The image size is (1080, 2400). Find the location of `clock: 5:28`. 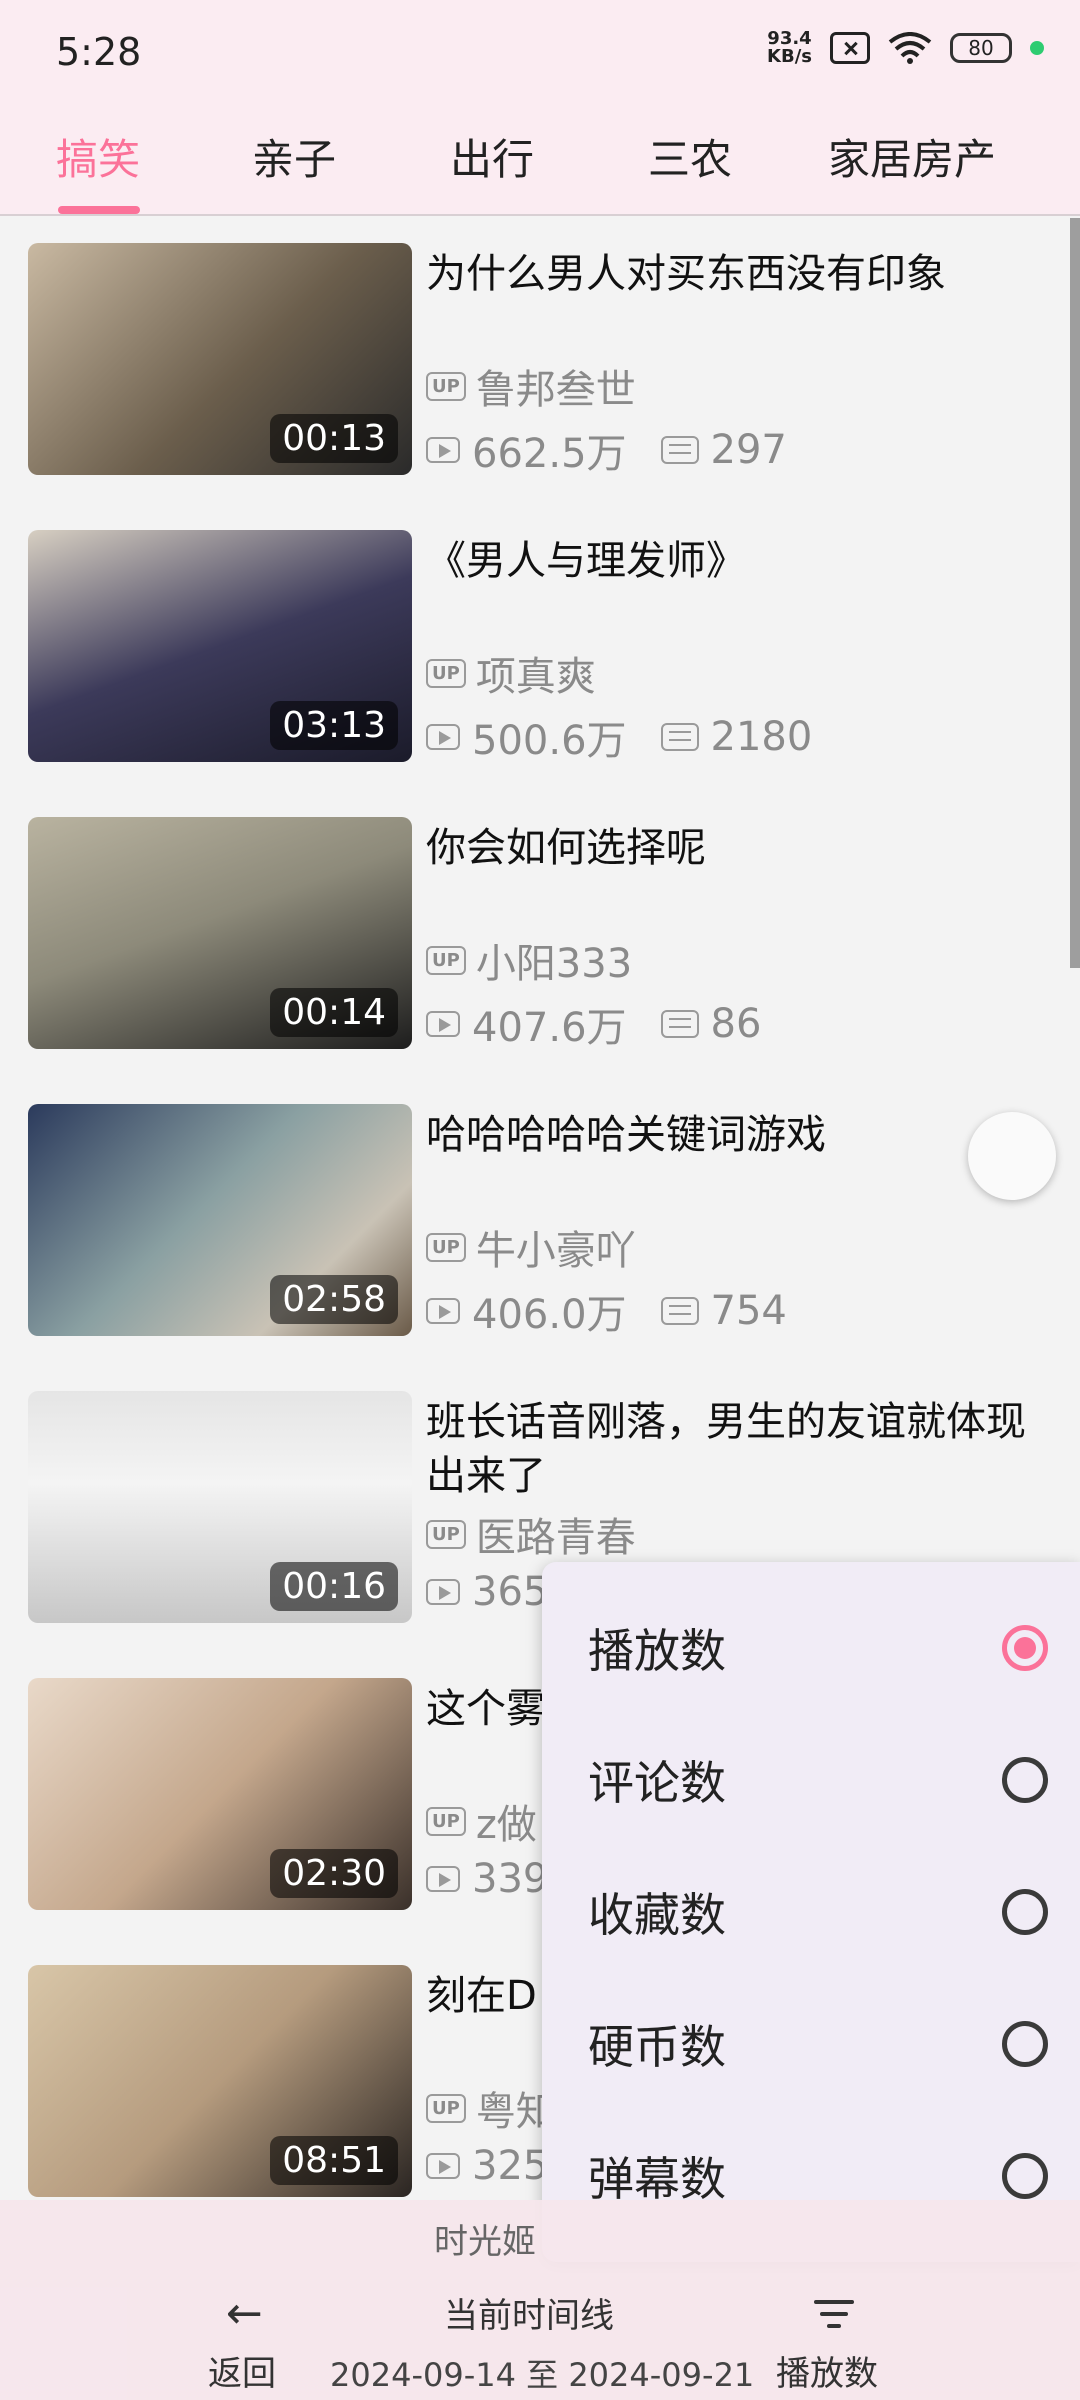

clock: 5:28 is located at coordinates (99, 52).